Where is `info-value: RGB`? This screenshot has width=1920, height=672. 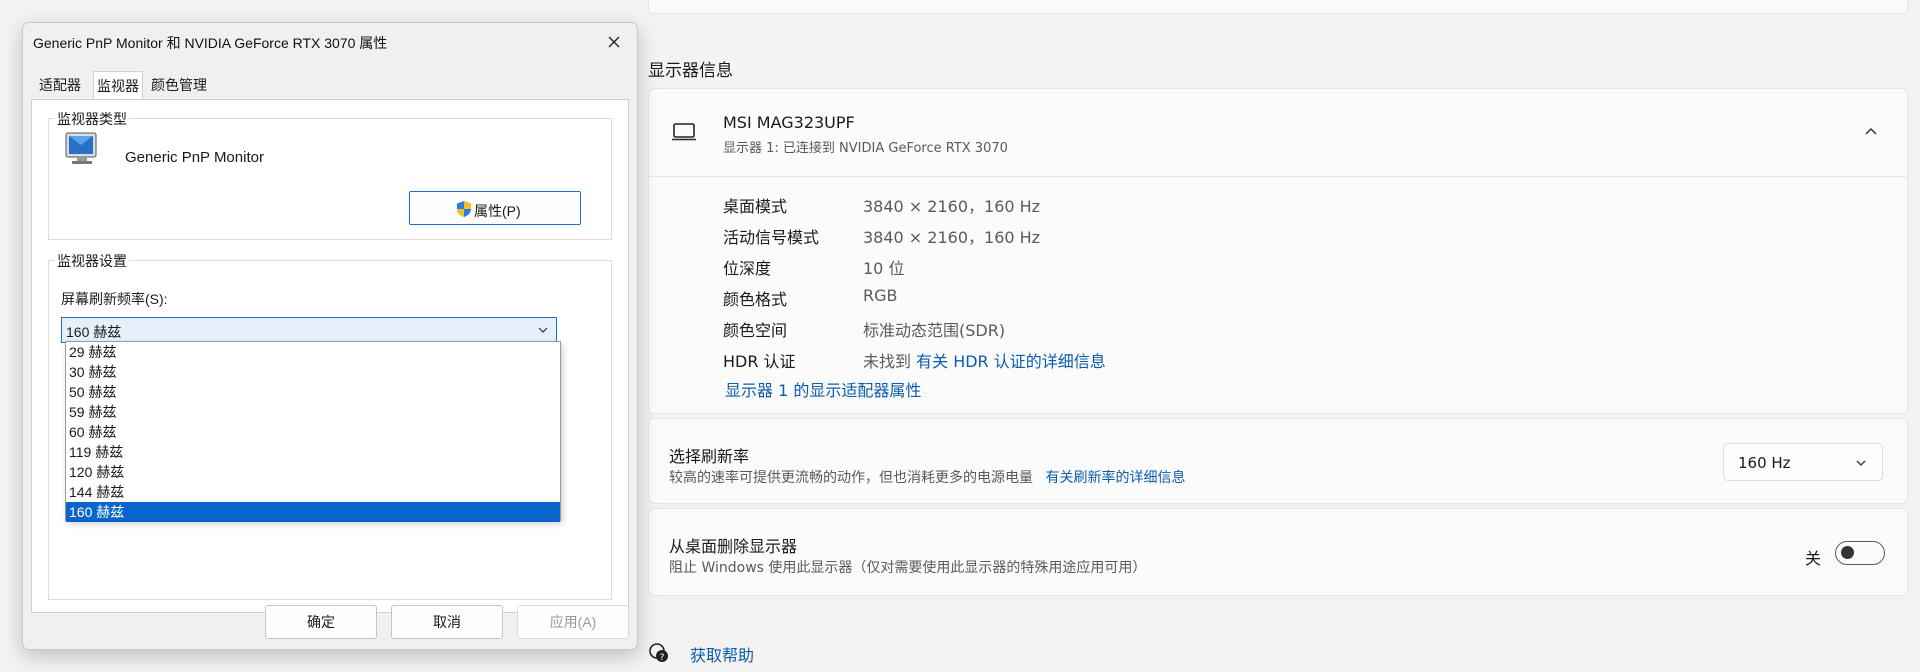
info-value: RGB is located at coordinates (880, 295).